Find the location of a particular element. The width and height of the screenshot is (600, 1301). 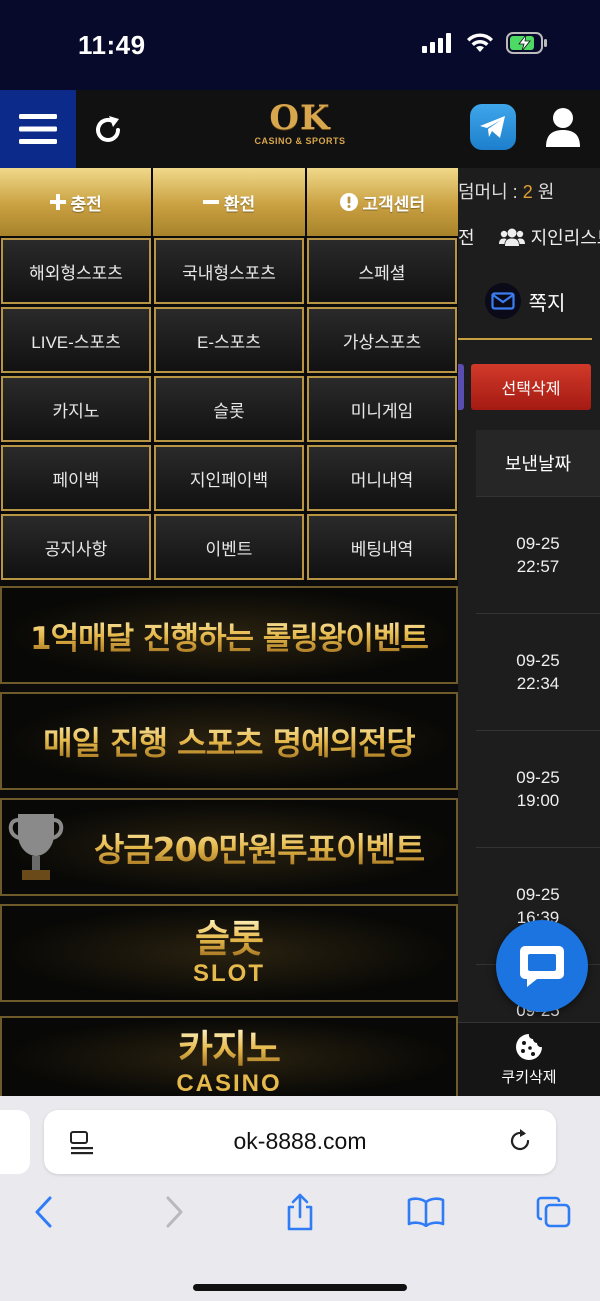

user-account-button is located at coordinates (563, 127).